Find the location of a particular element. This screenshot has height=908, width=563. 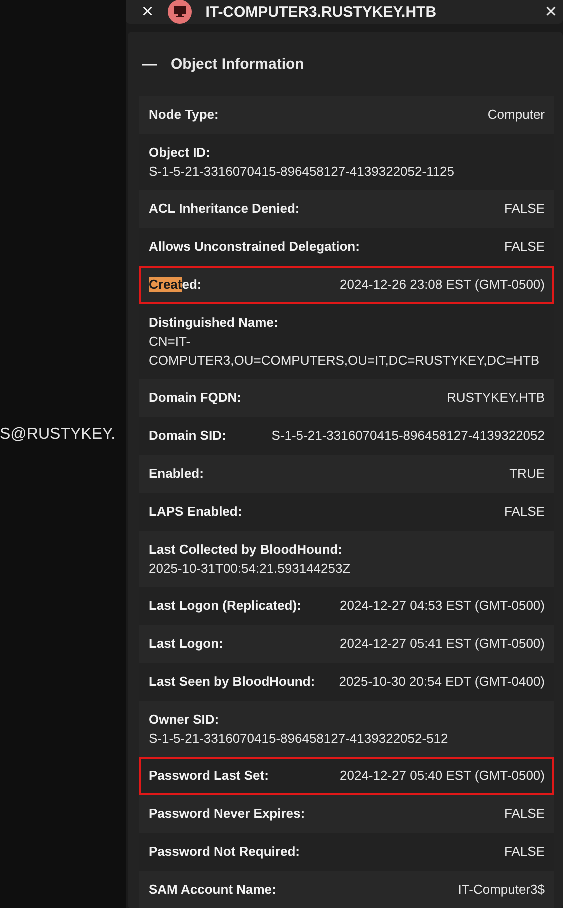

property-label: Allows Unconstrained Delegation: is located at coordinates (254, 247).